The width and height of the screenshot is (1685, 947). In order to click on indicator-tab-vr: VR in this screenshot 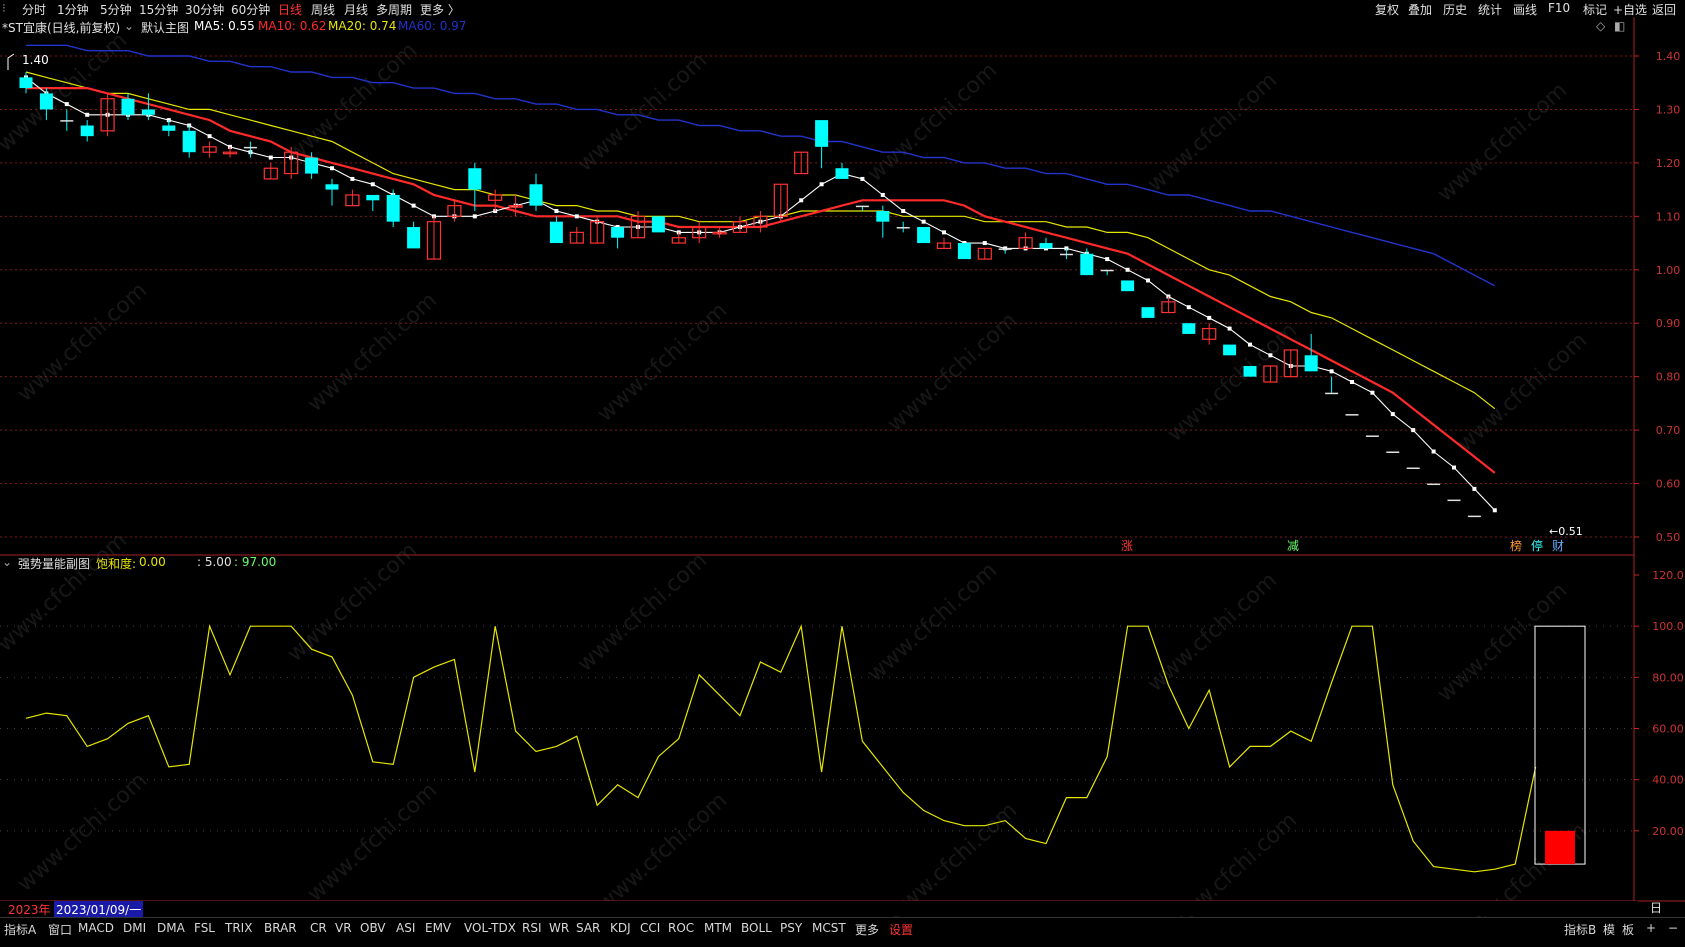, I will do `click(343, 928)`.